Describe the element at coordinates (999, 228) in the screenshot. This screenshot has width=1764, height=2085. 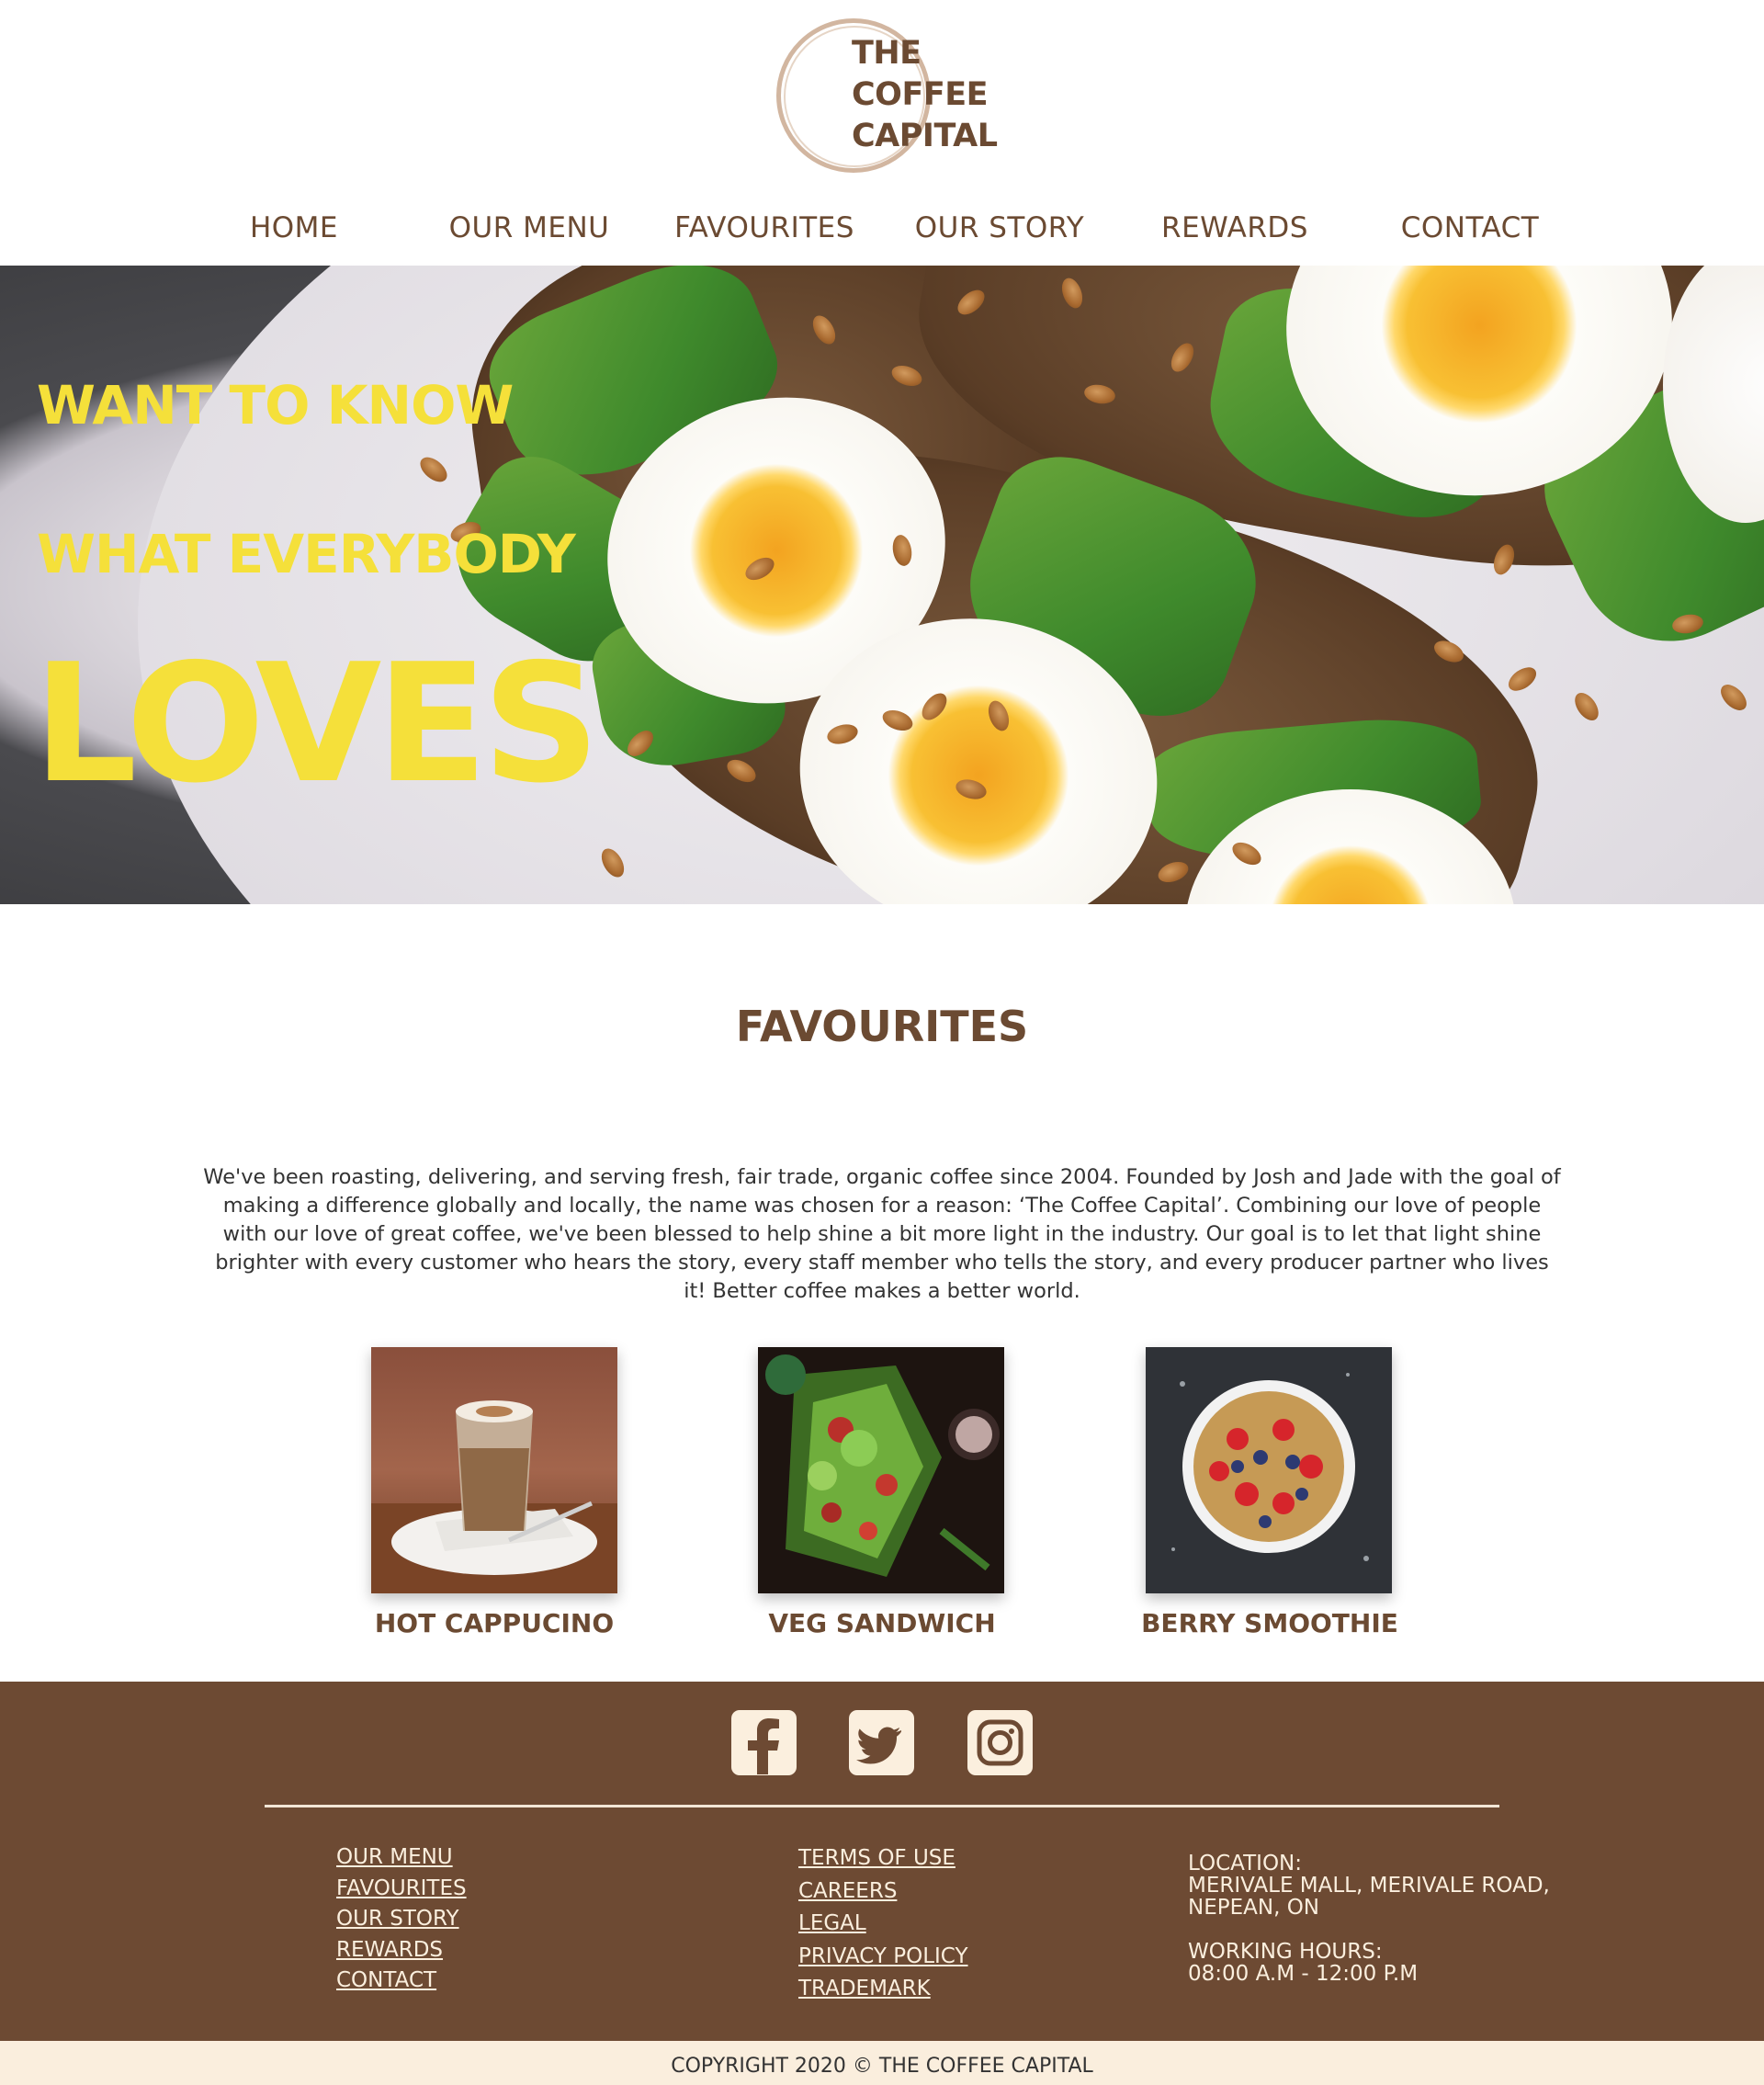
I see `nav-item-our-story: OUR STORY` at that location.